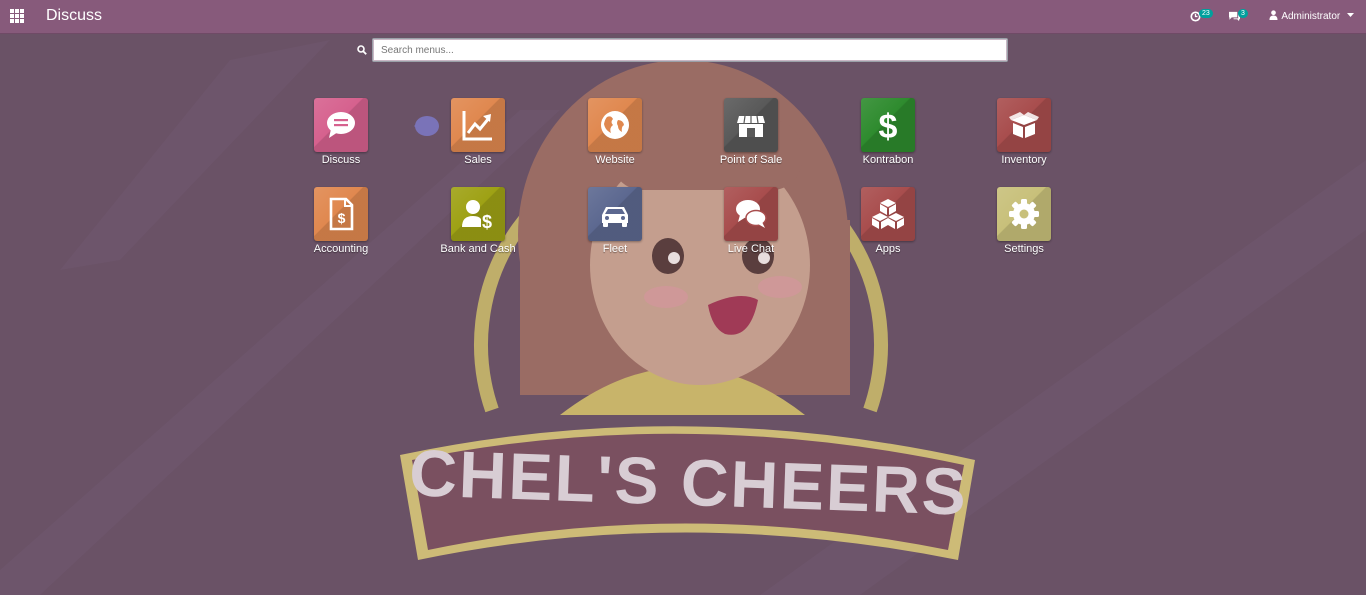 This screenshot has width=1366, height=595. I want to click on app-label: Sales, so click(478, 160).